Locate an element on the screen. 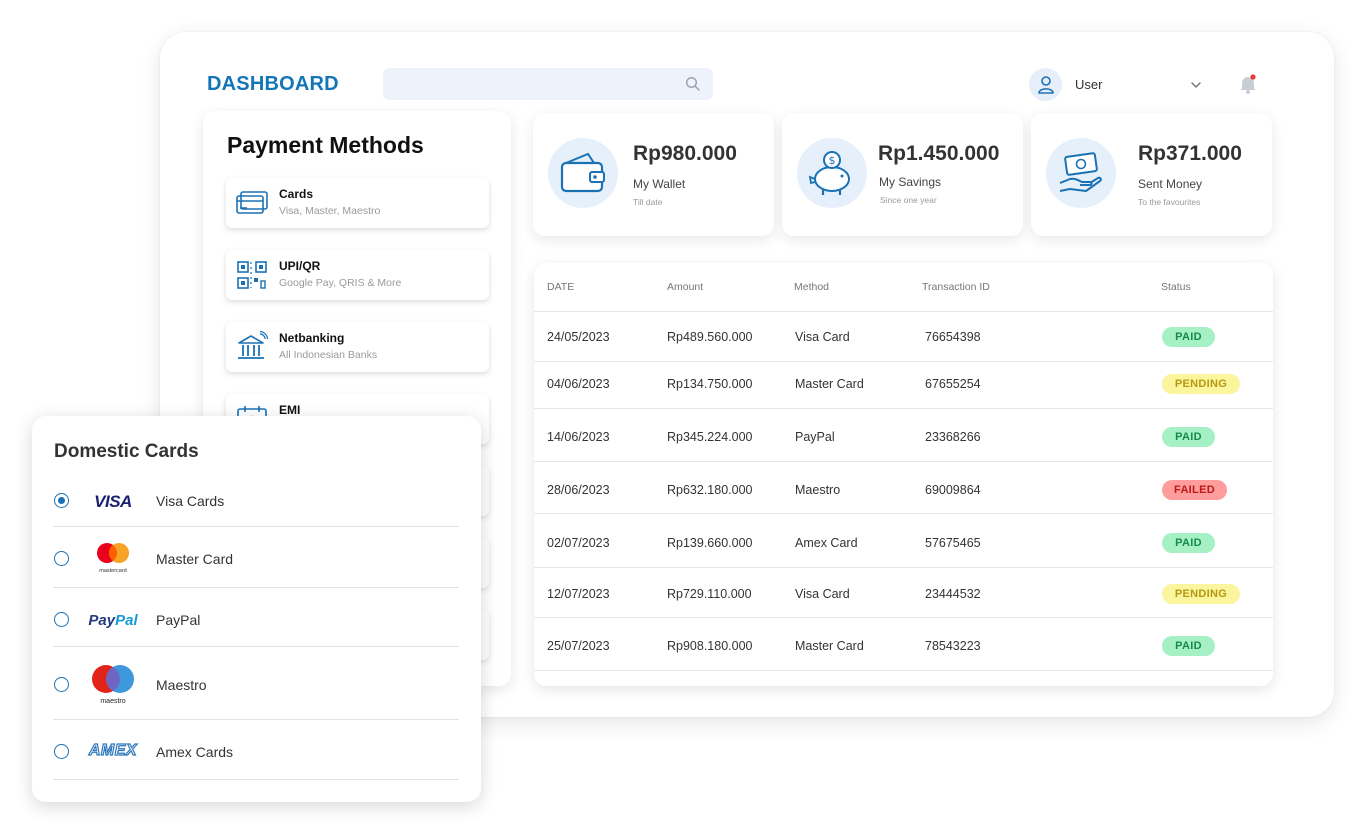 Image resolution: width=1367 pixels, height=836 pixels. search-icon is located at coordinates (693, 84).